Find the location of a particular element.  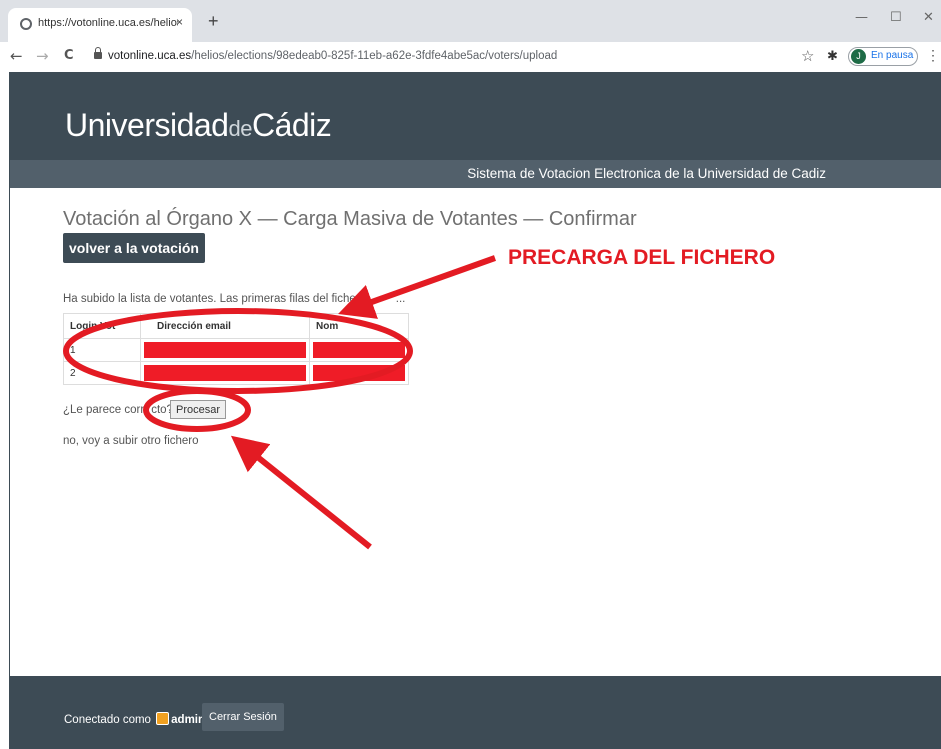

arrow-to-table is located at coordinates (417, 287).